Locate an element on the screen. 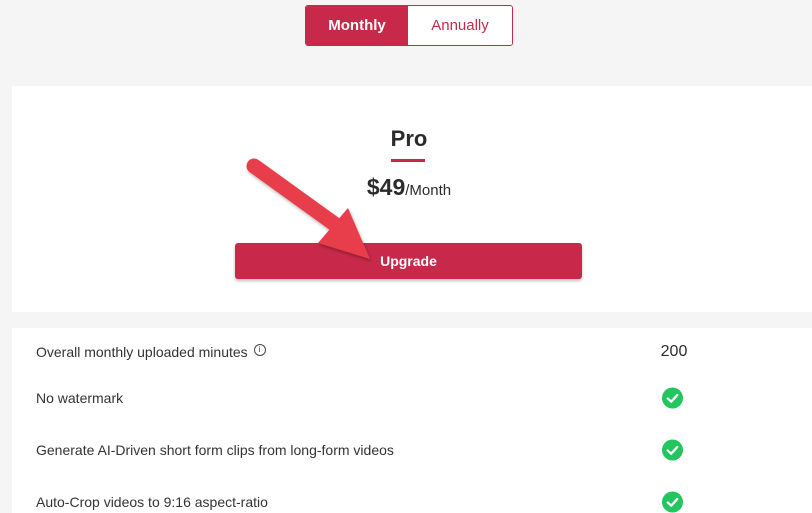 The image size is (812, 513). feature-label-text: No watermark is located at coordinates (80, 398).